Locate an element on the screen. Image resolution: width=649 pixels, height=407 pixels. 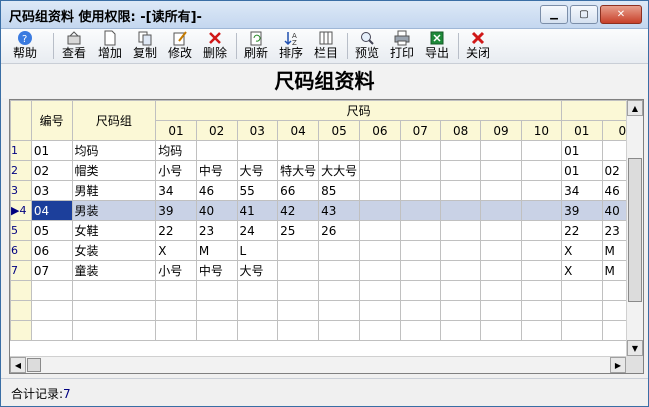
cell-code: 03 is located at coordinates (51, 190).